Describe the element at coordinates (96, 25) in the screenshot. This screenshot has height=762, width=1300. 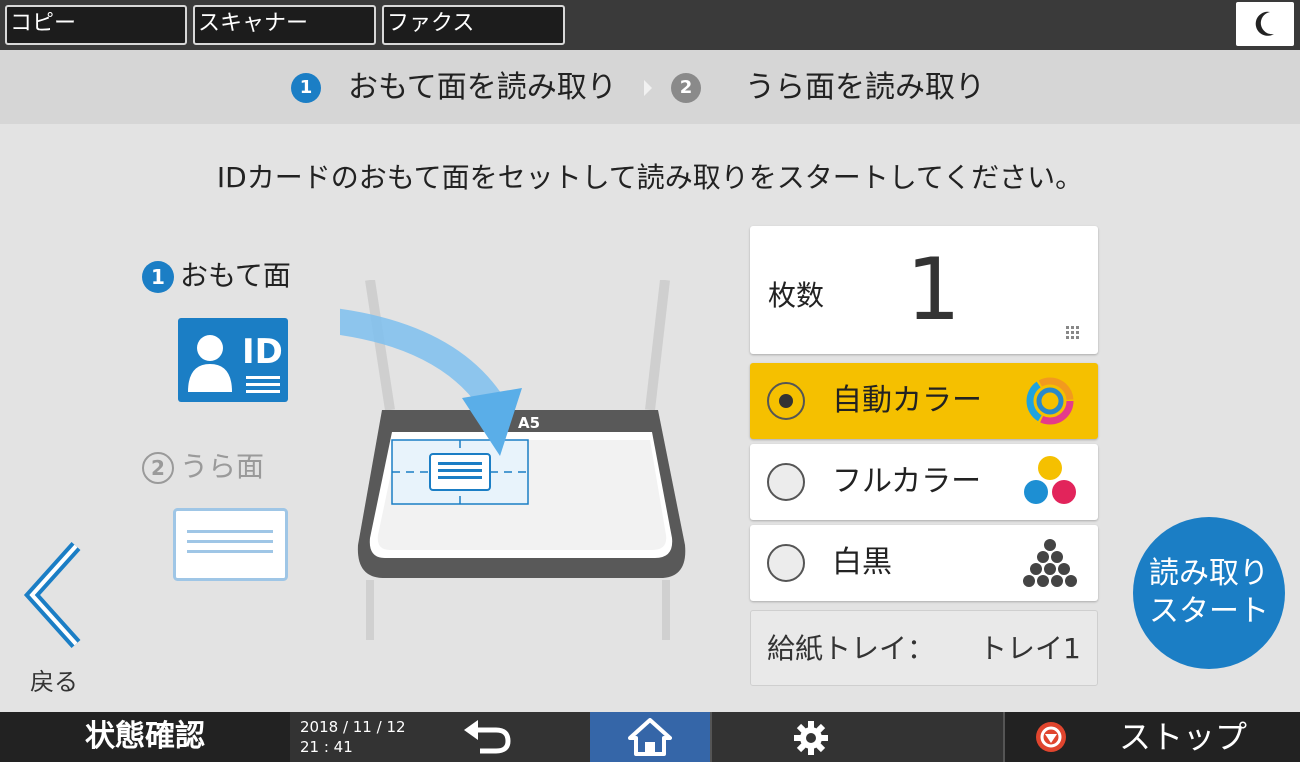
I see `tab-copy: コピー` at that location.